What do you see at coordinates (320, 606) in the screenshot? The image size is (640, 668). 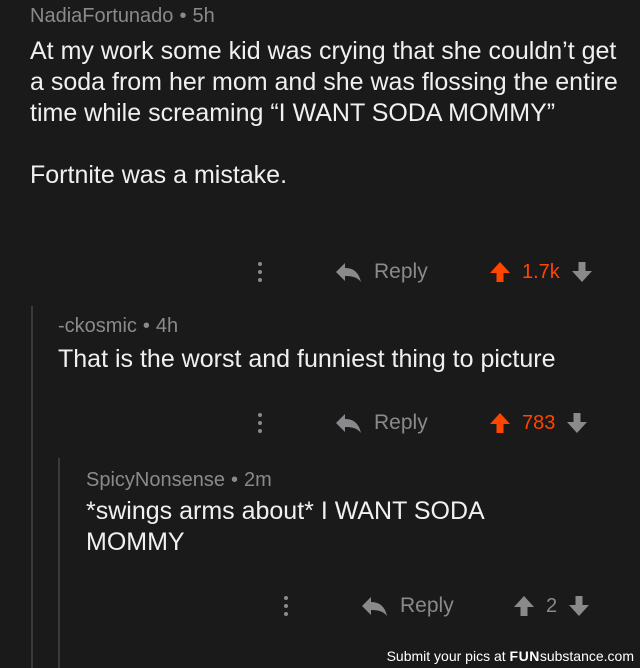 I see `comment-actions-3: Reply 2` at bounding box center [320, 606].